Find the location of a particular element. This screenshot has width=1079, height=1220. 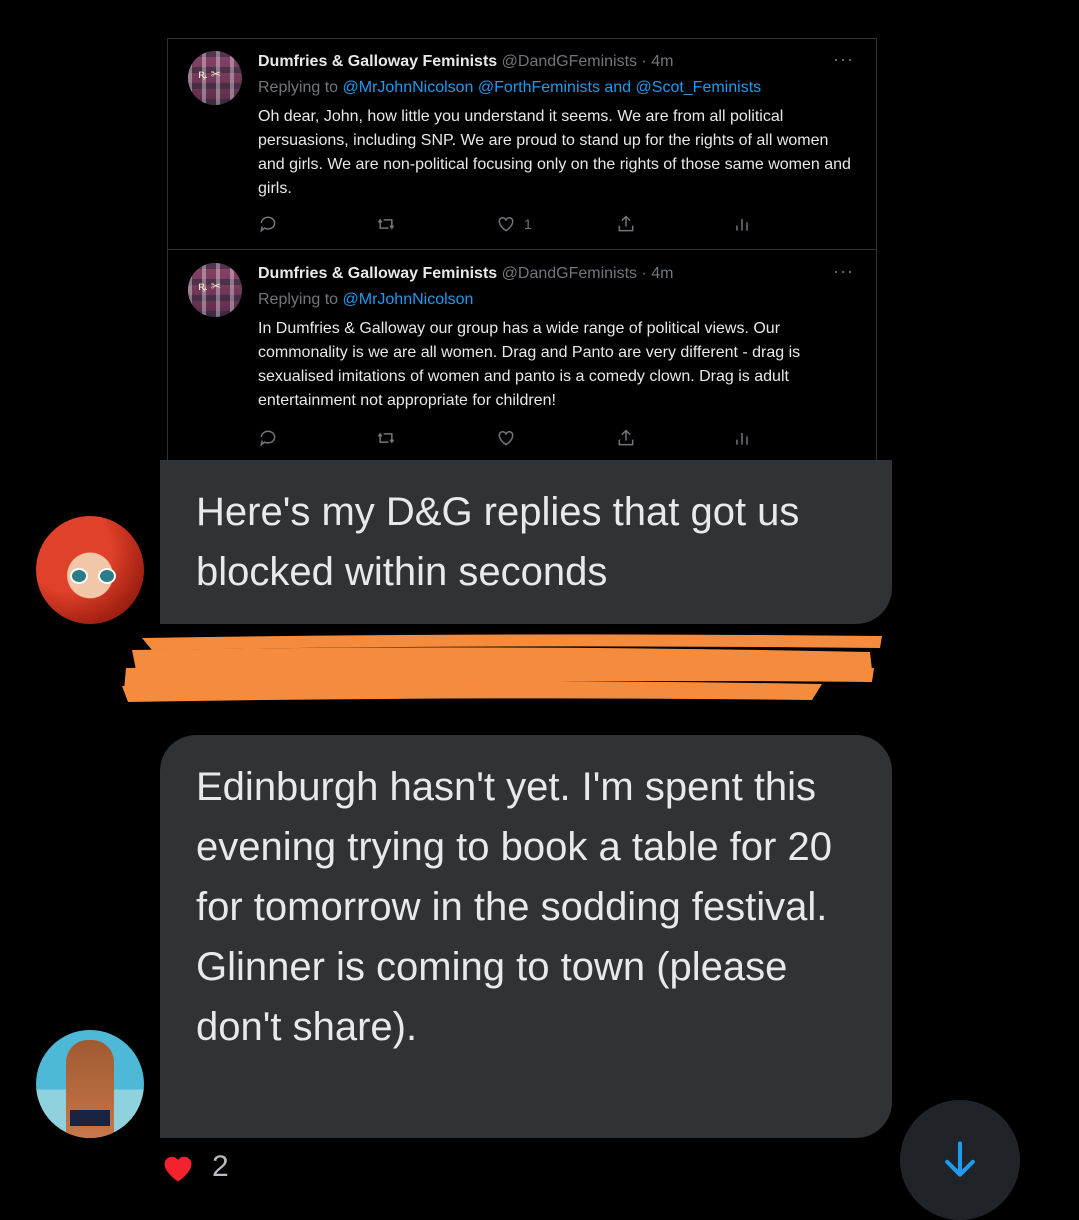

tweet-actions is located at coordinates (518, 439).